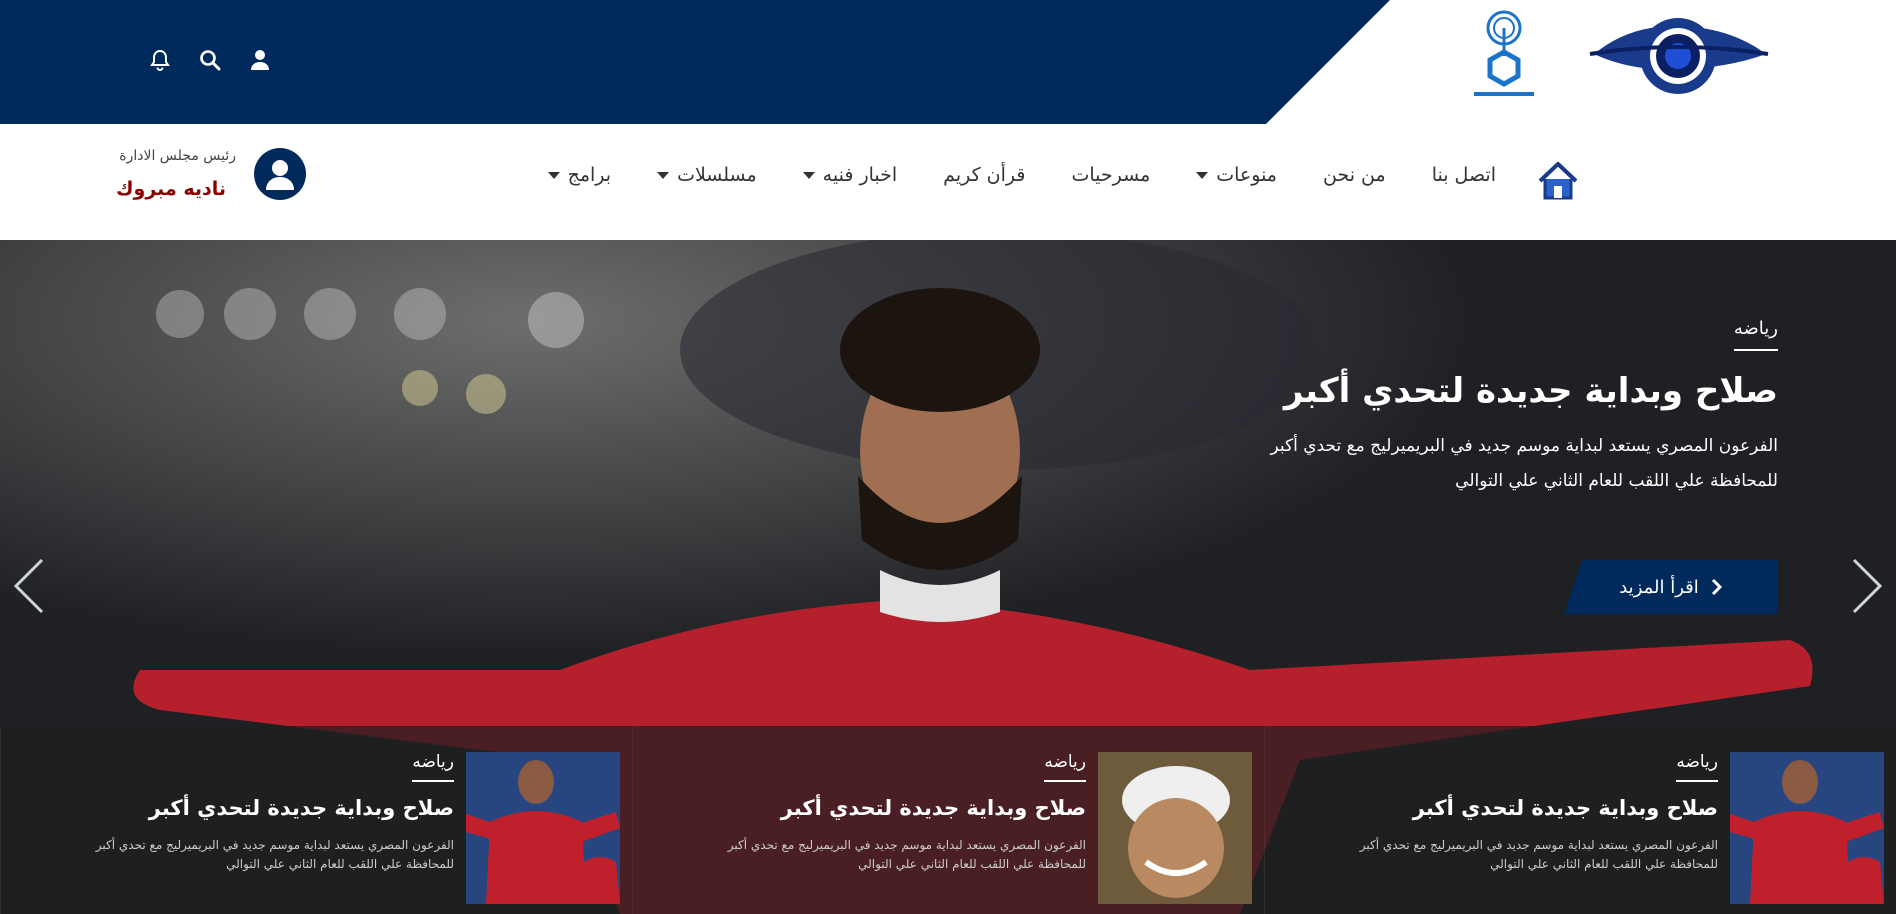 This screenshot has width=1896, height=914. What do you see at coordinates (589, 175) in the screenshot?
I see `nav-item-label: برامج` at bounding box center [589, 175].